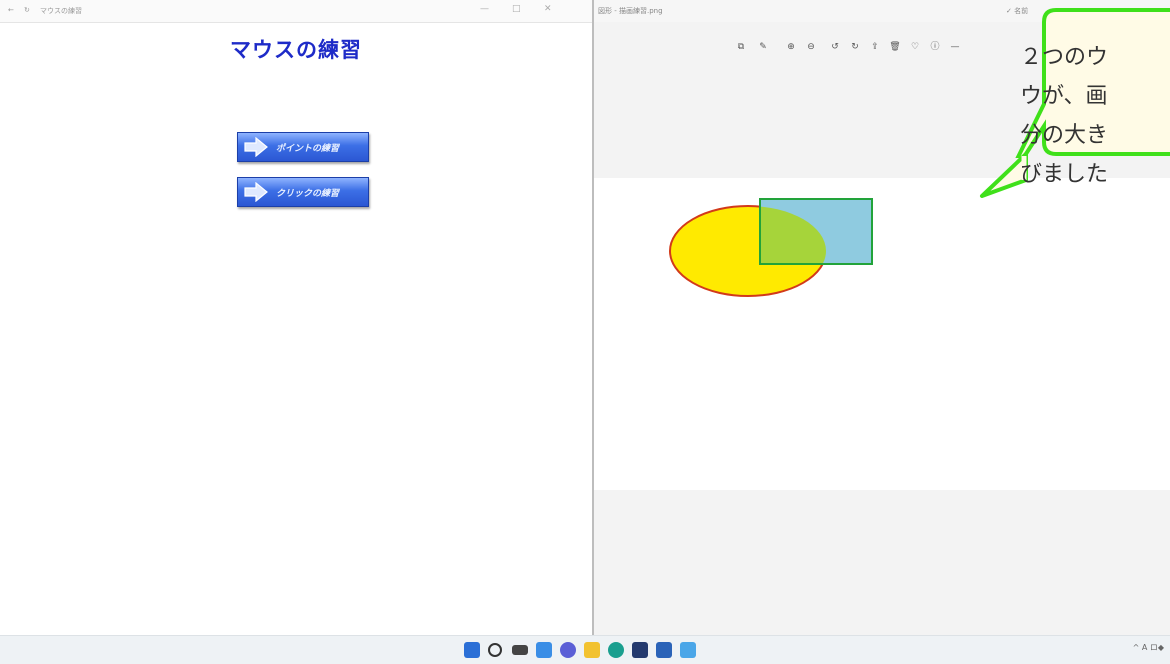  I want to click on crop-icon: ⧉, so click(741, 47).